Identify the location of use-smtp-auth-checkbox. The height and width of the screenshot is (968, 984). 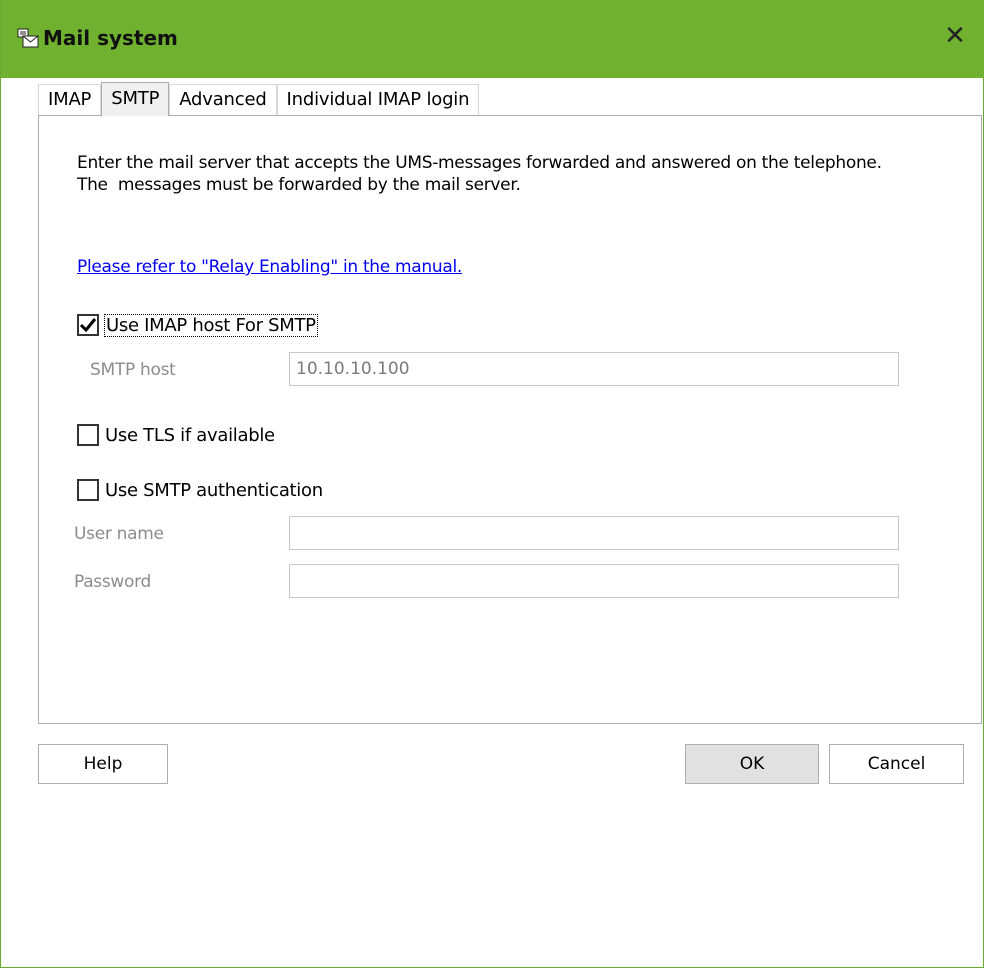
(88, 490).